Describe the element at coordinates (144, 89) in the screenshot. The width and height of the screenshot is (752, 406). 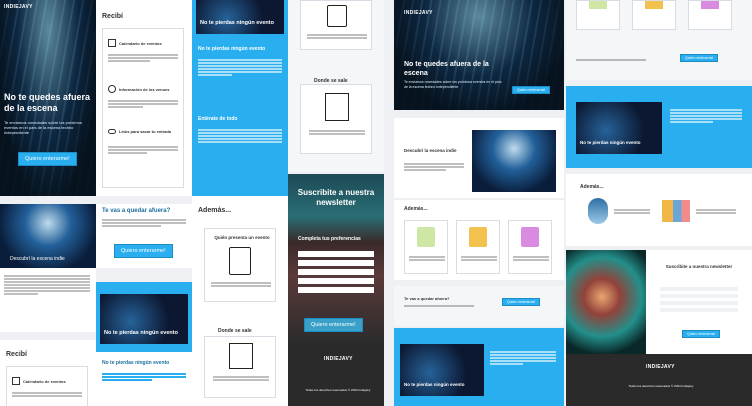
I see `receive-item-label: Información de los venues` at that location.